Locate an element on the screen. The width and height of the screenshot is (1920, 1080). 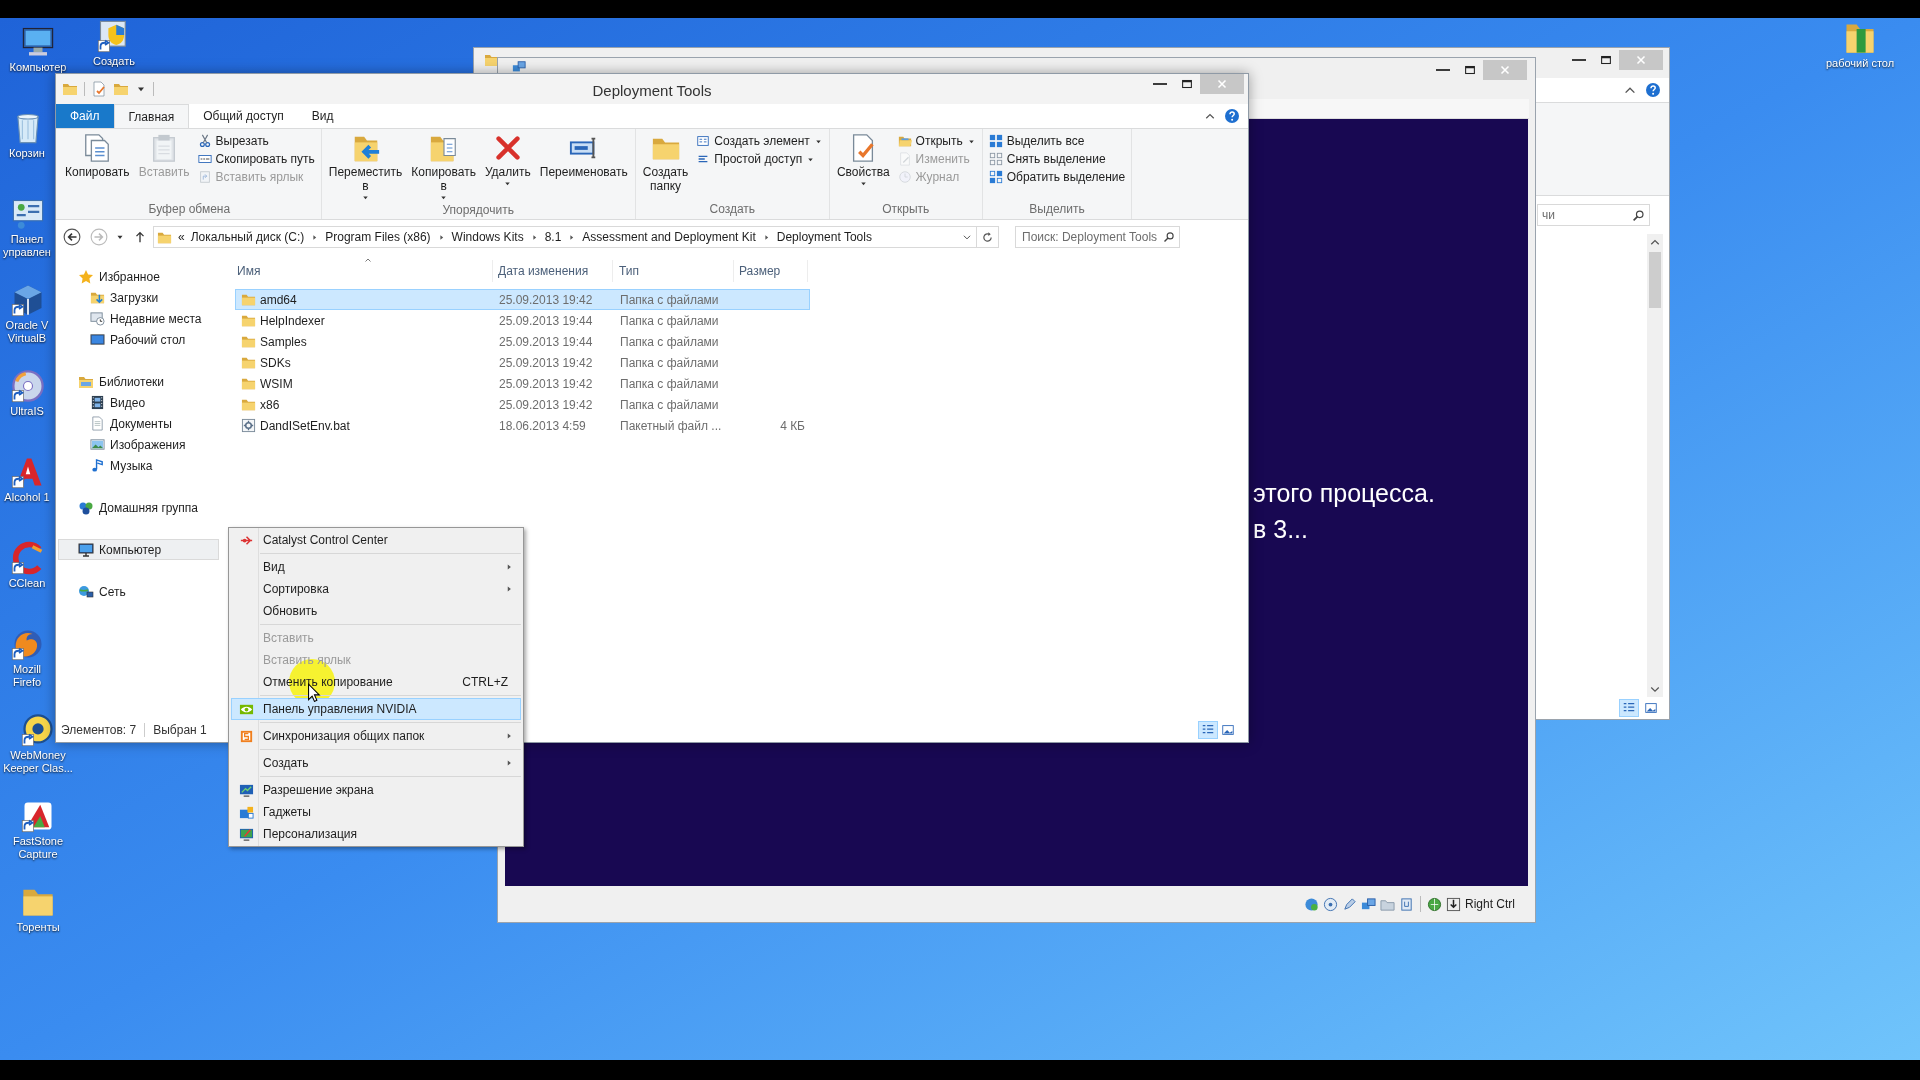
breadcrumb-item: Assessment and Deployment Kit is located at coordinates (669, 237).